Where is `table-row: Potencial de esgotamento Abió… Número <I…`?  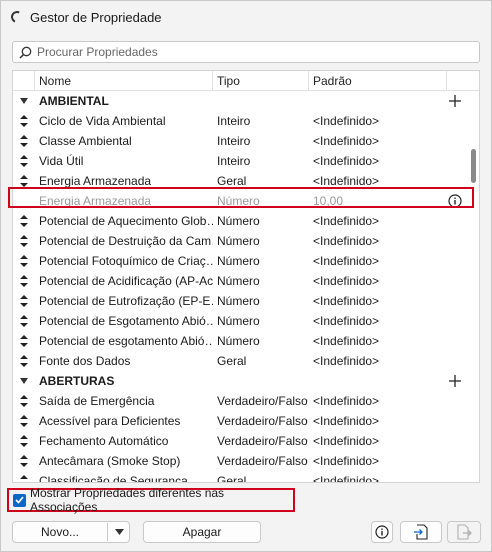
table-row: Potencial de esgotamento Abió… Número <I… is located at coordinates (242, 341).